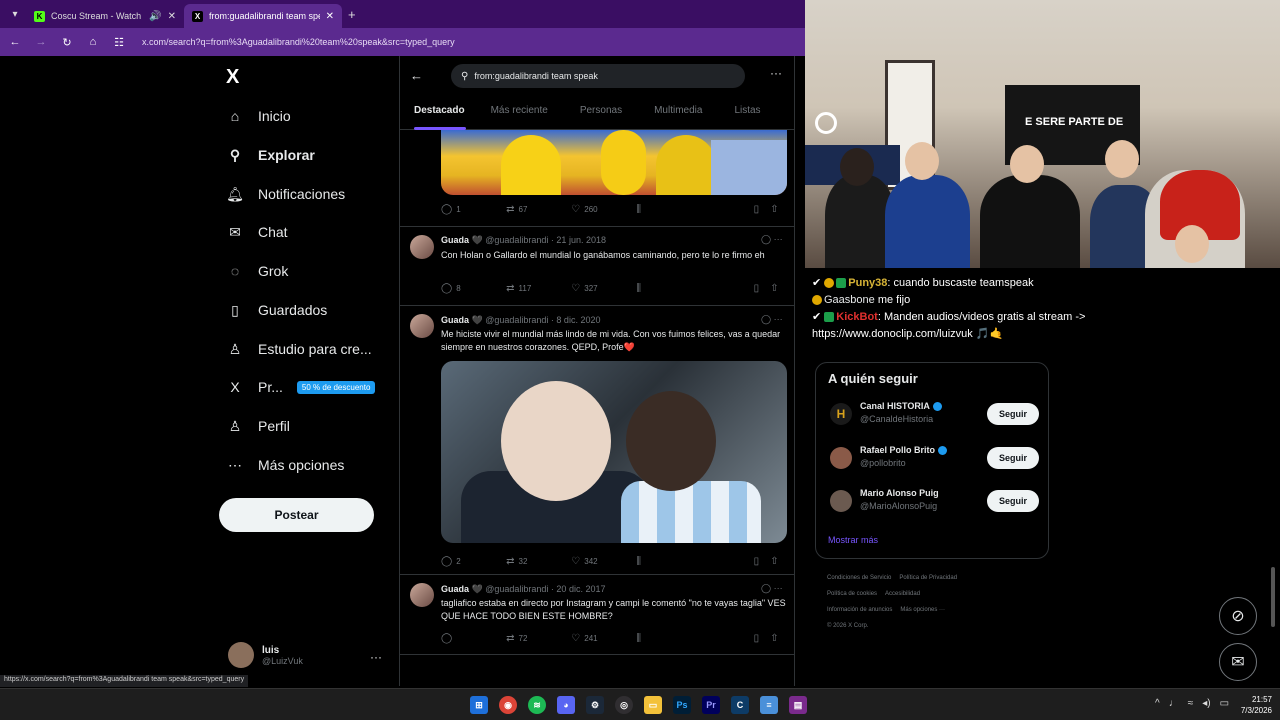  Describe the element at coordinates (595, 705) in the screenshot. I see `steam-icon: ⚙` at that location.